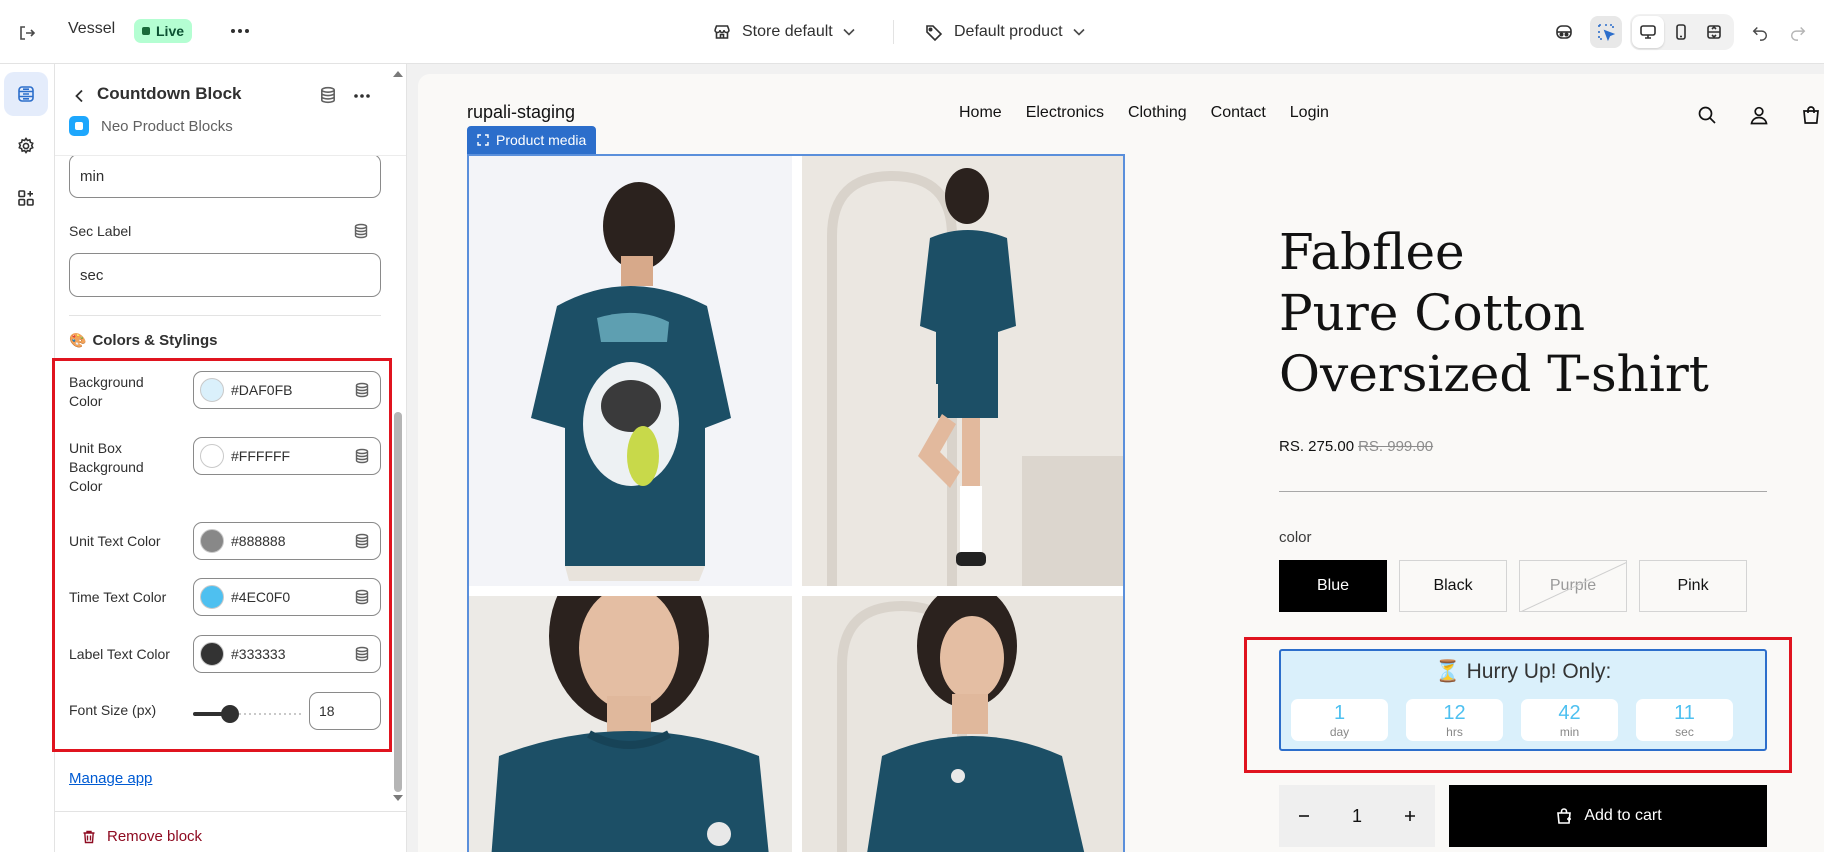  What do you see at coordinates (1693, 586) in the screenshot?
I see `variant-pink: Pink` at bounding box center [1693, 586].